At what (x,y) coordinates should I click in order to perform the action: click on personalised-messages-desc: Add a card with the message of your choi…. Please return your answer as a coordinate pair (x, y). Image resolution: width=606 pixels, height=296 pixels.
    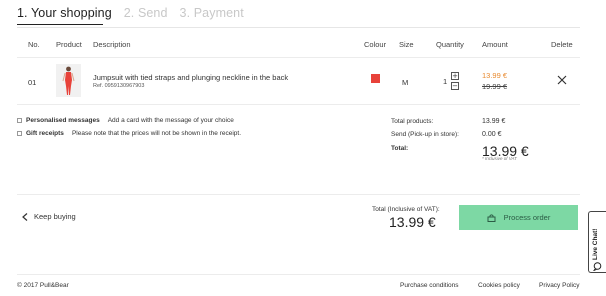
    Looking at the image, I should click on (170, 120).